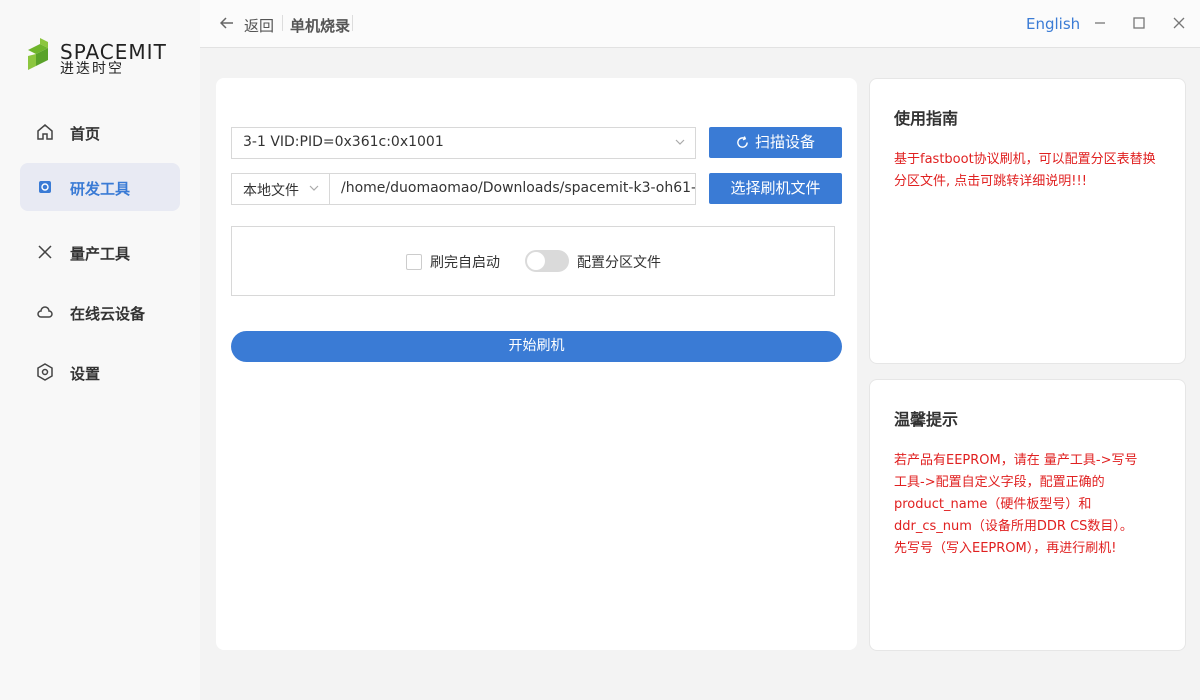 The width and height of the screenshot is (1200, 700). What do you see at coordinates (1179, 23) in the screenshot?
I see `close-icon` at bounding box center [1179, 23].